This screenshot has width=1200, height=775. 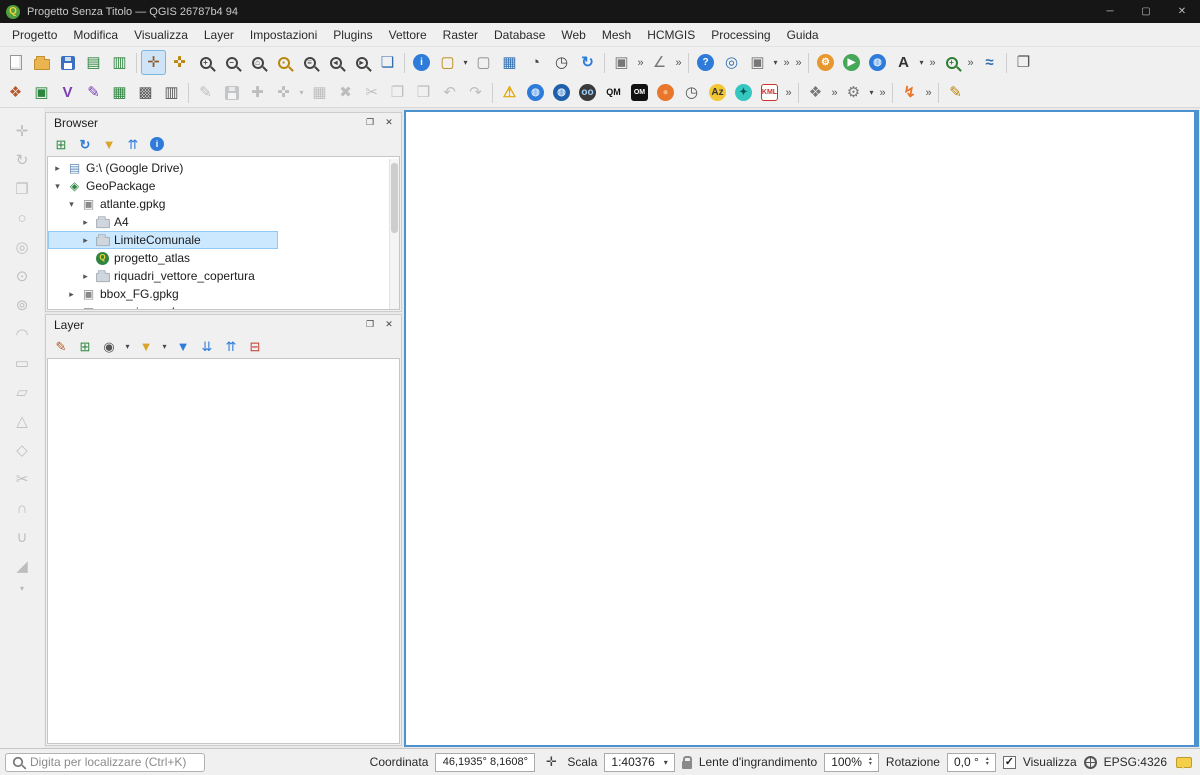 What do you see at coordinates (1009, 762) in the screenshot?
I see `render-checkbox` at bounding box center [1009, 762].